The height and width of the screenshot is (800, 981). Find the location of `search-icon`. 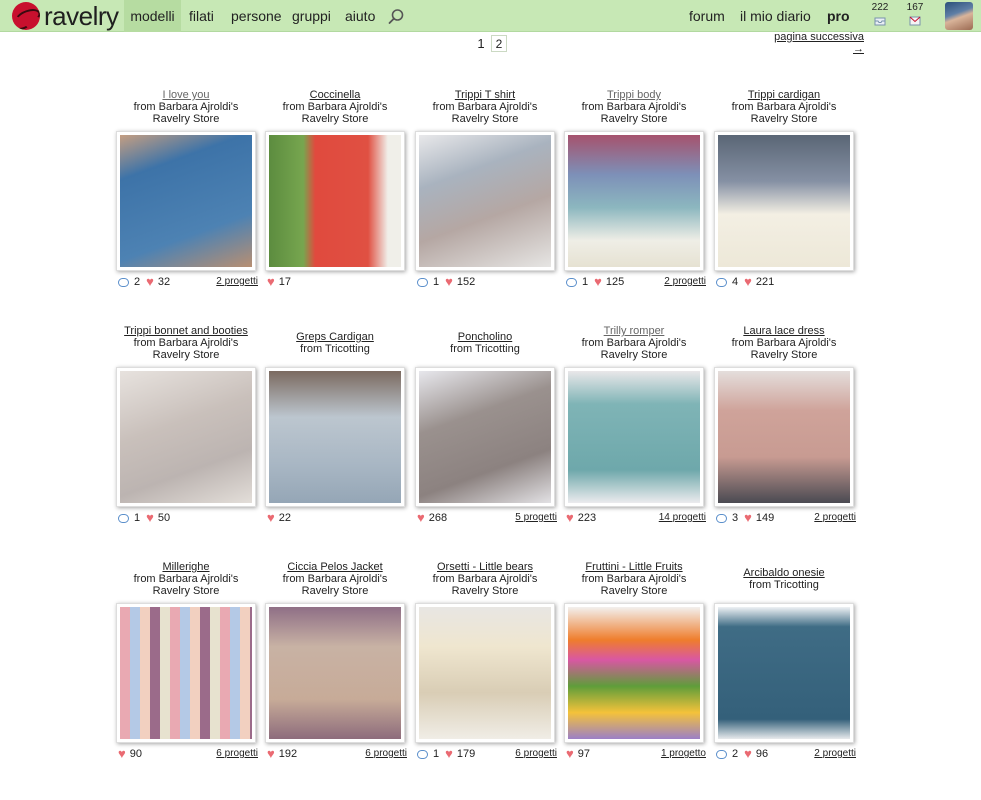

search-icon is located at coordinates (396, 16).